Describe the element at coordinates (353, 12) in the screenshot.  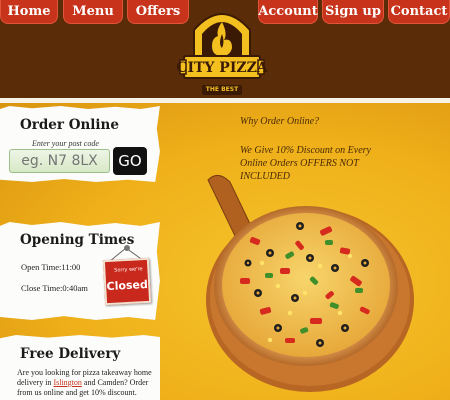
I see `nav-signup-button: Sign up` at that location.